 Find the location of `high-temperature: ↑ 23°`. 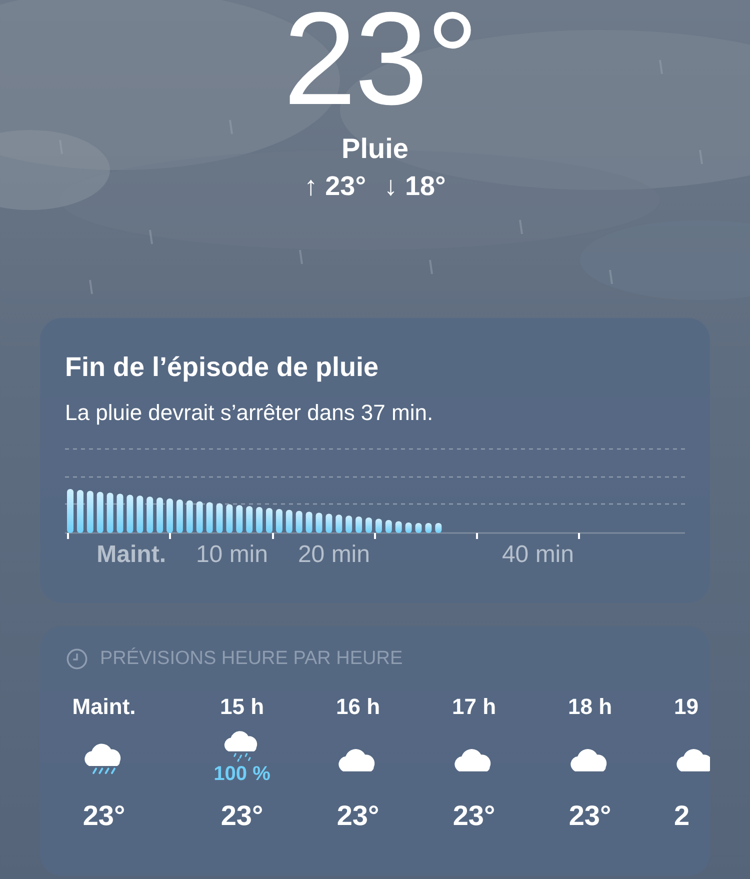

high-temperature: ↑ 23° is located at coordinates (335, 186).